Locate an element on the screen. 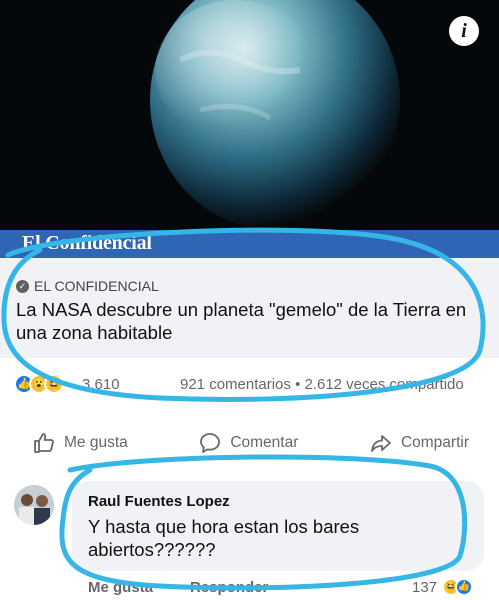  like-button: Me gusta is located at coordinates (80, 443).